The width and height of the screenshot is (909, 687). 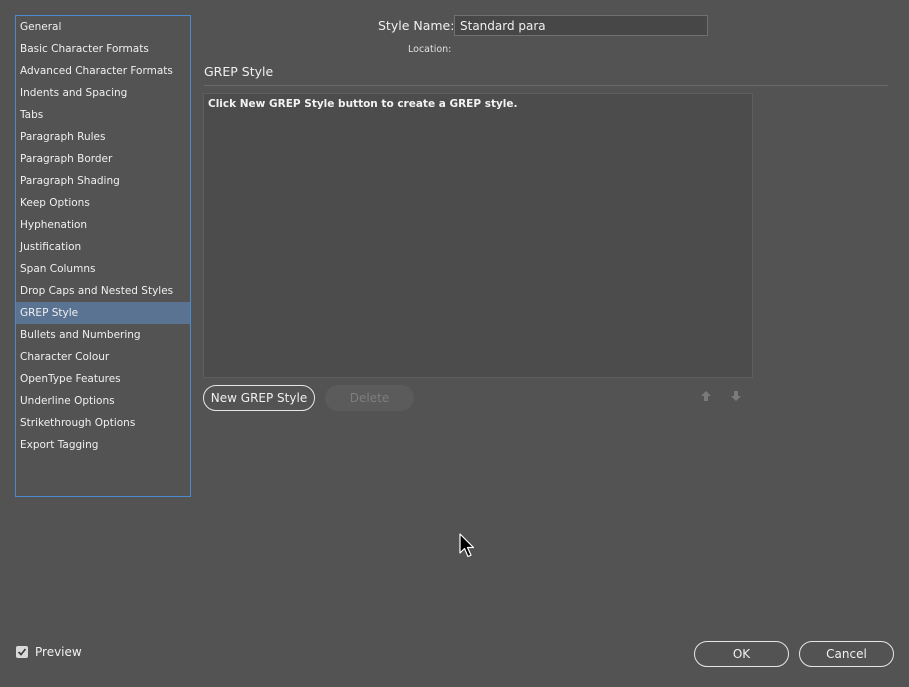 What do you see at coordinates (430, 49) in the screenshot?
I see `location-label: Location:` at bounding box center [430, 49].